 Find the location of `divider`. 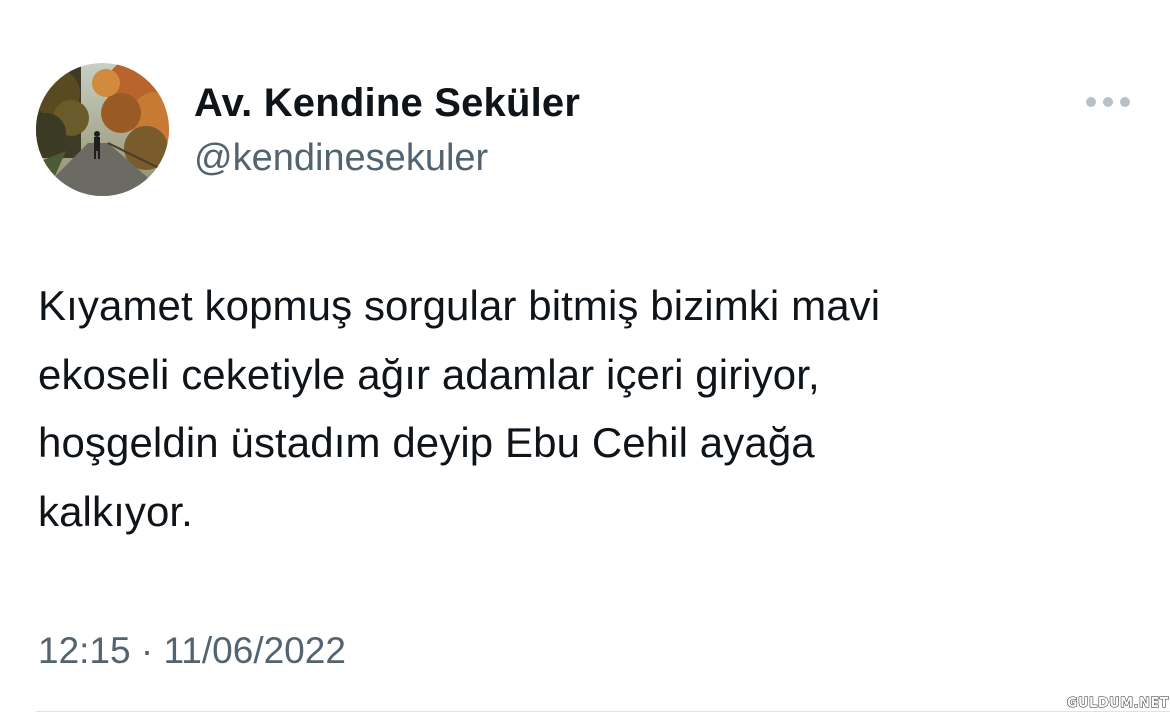

divider is located at coordinates (603, 711).